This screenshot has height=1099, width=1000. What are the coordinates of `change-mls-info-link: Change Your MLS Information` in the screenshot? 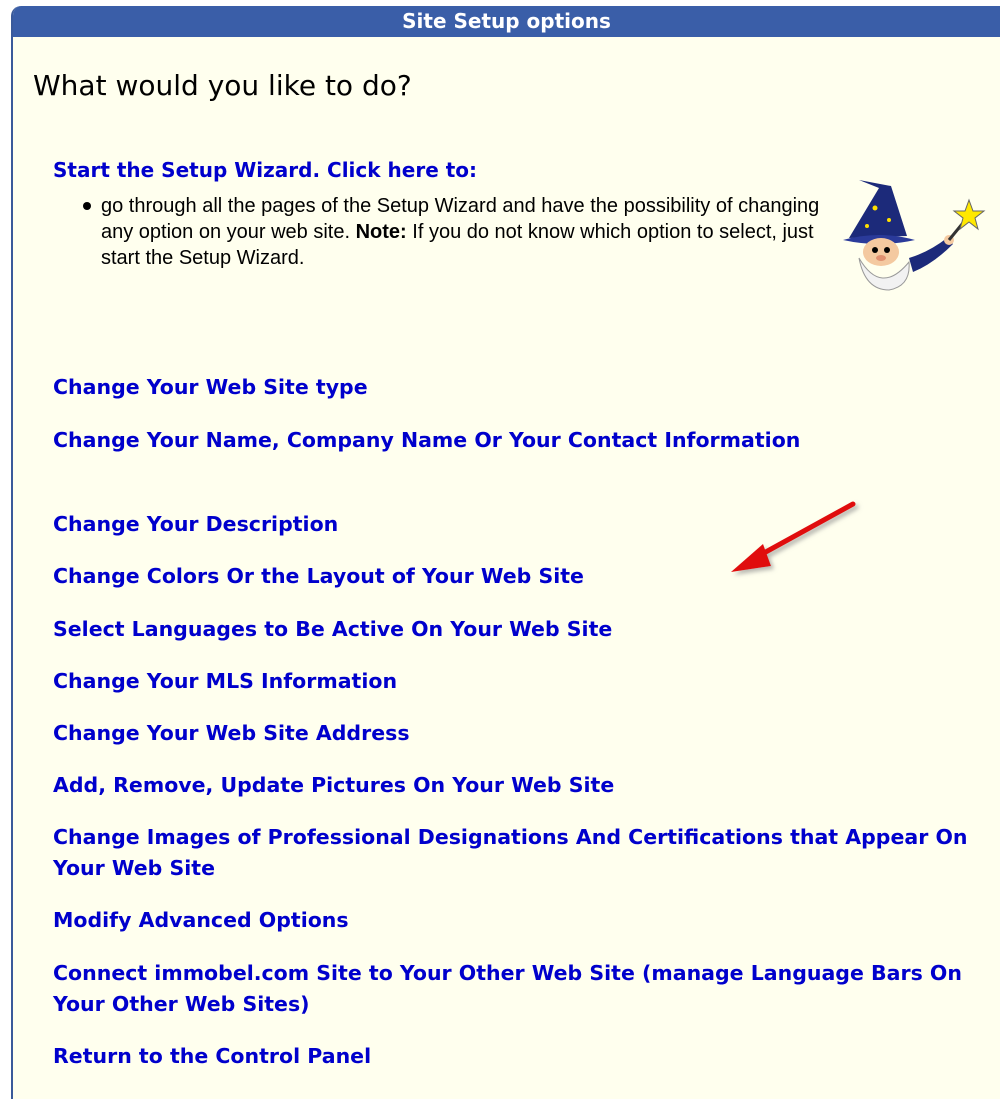 It's located at (513, 681).